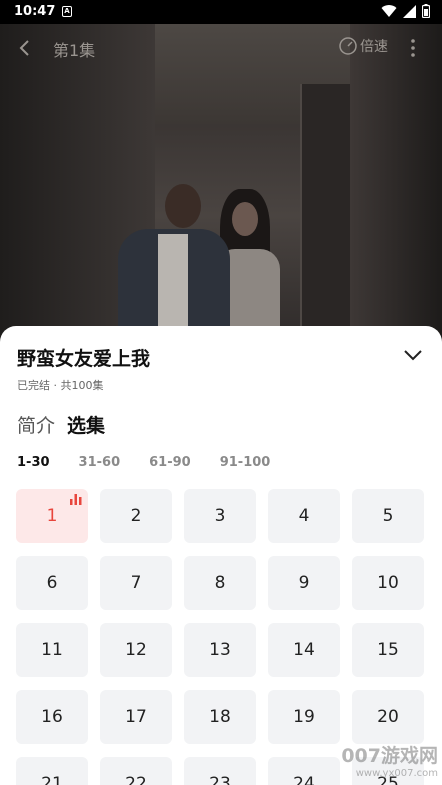 The width and height of the screenshot is (442, 785). I want to click on episode-number: 7, so click(136, 583).